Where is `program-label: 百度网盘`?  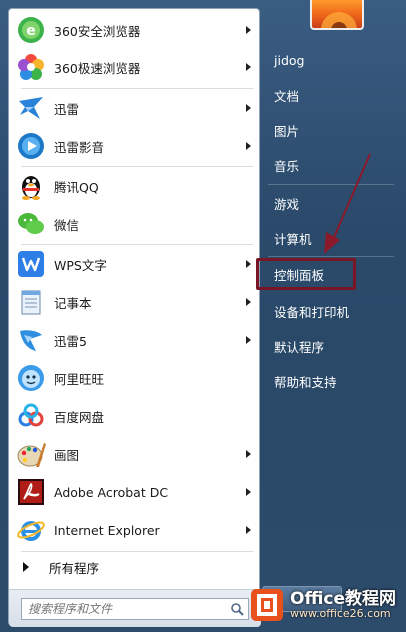
program-label: 百度网盘 is located at coordinates (79, 417).